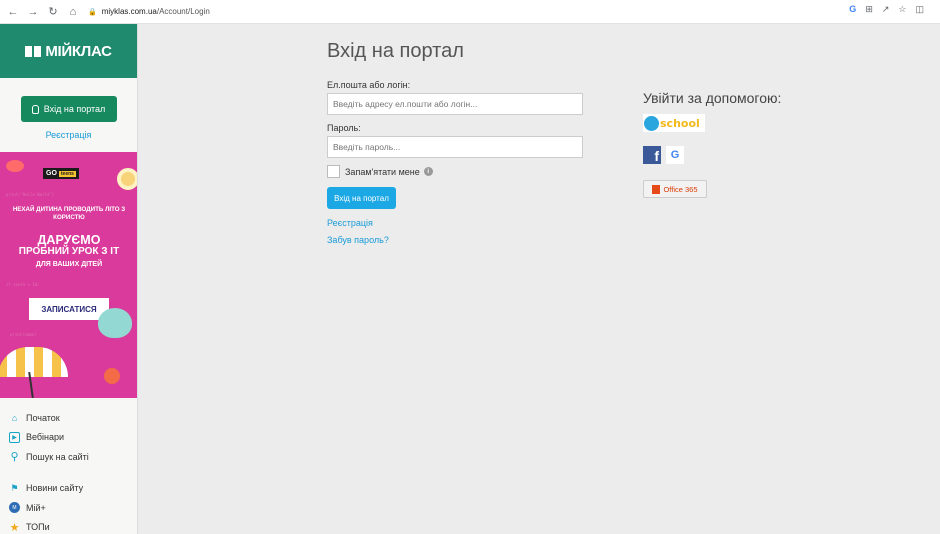  I want to click on office365-login-button: Office 365, so click(675, 189).